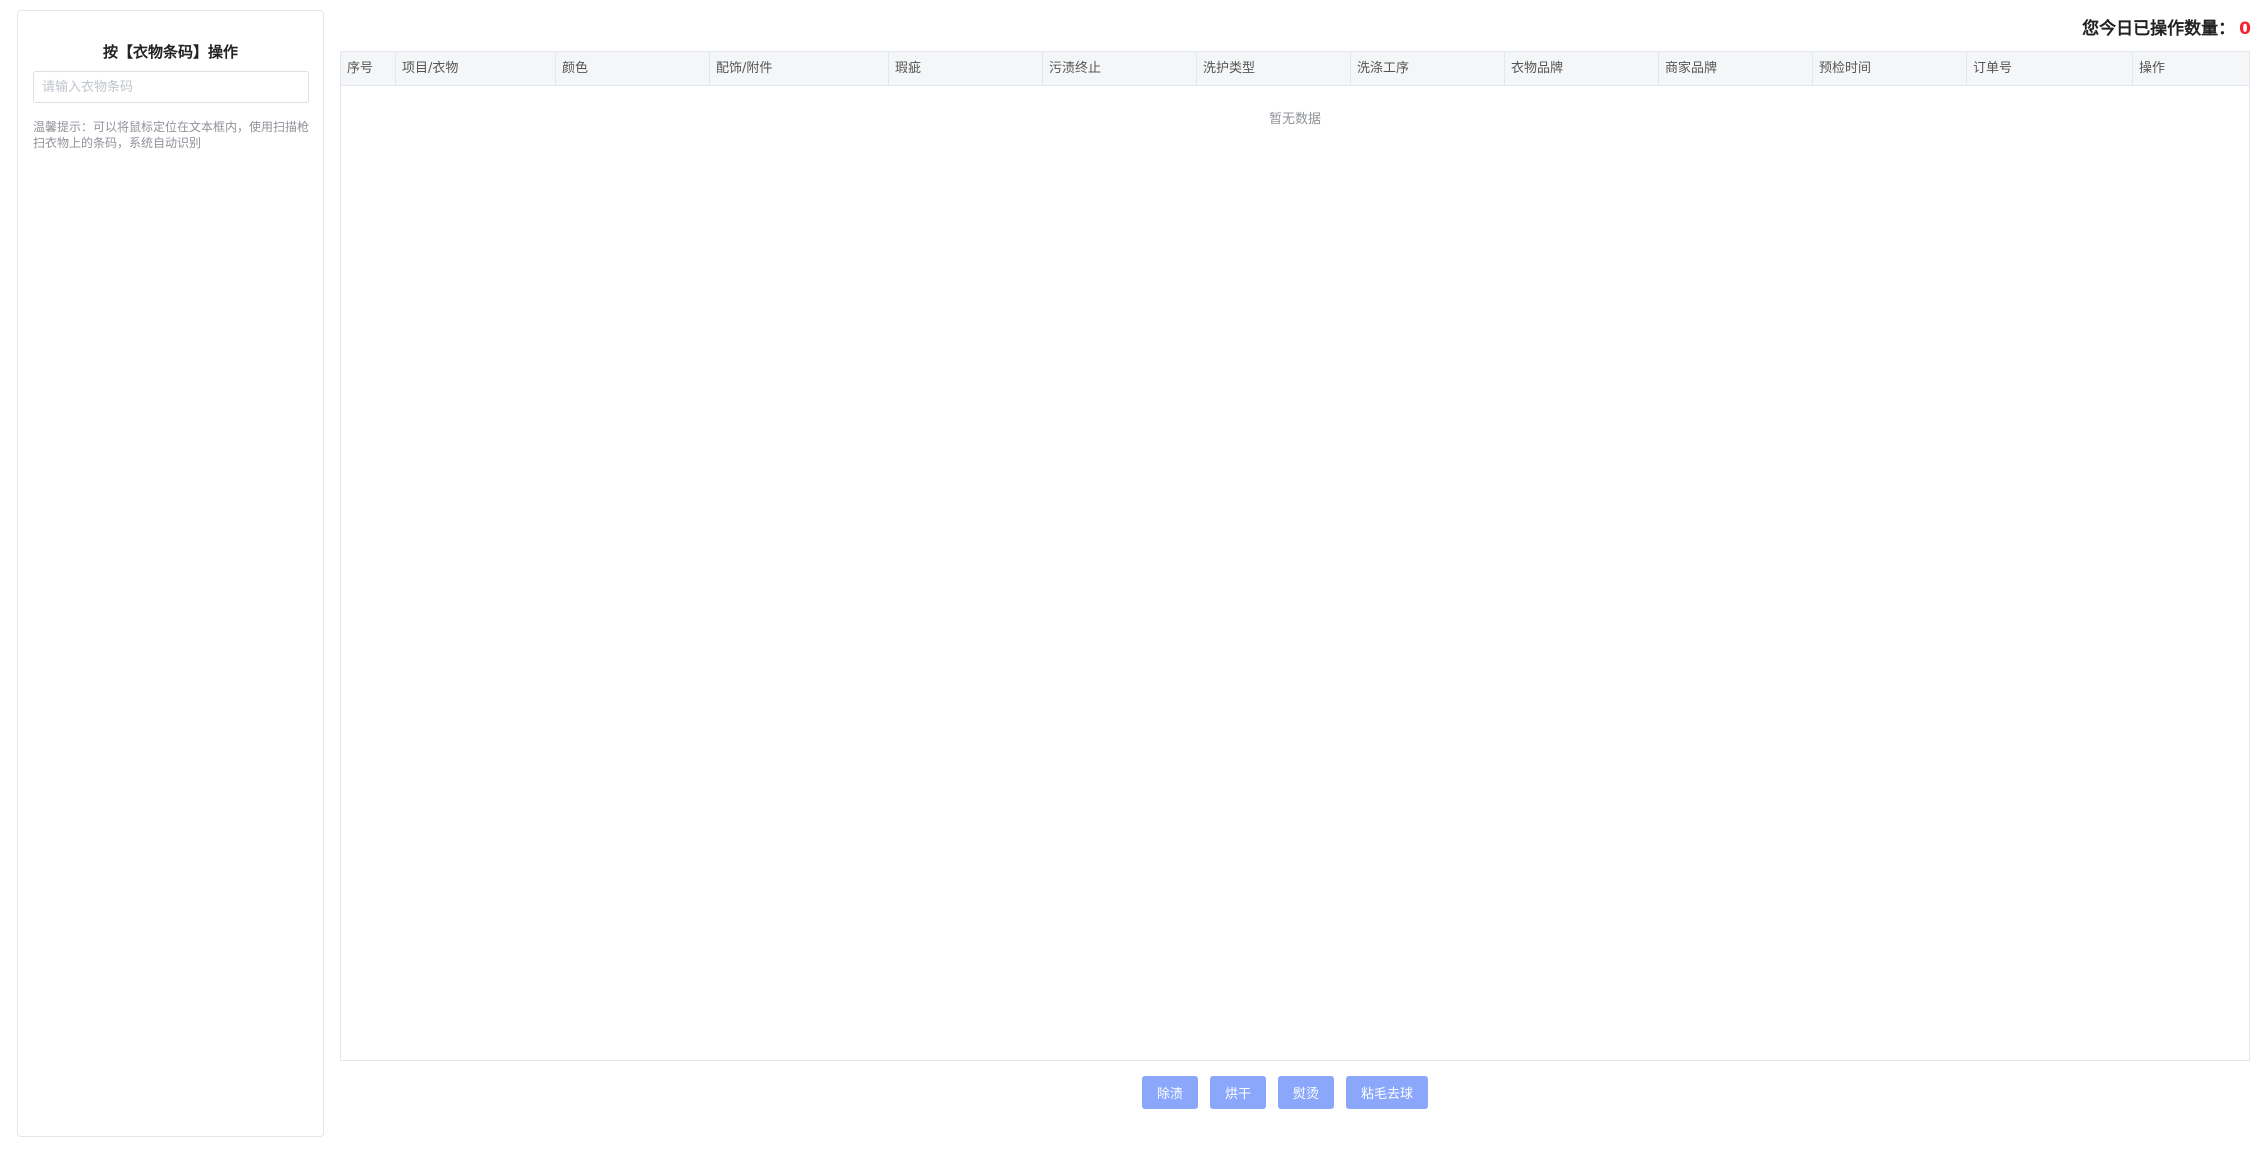 This screenshot has width=2268, height=1151. I want to click on iron-button: 熨烫, so click(1306, 1092).